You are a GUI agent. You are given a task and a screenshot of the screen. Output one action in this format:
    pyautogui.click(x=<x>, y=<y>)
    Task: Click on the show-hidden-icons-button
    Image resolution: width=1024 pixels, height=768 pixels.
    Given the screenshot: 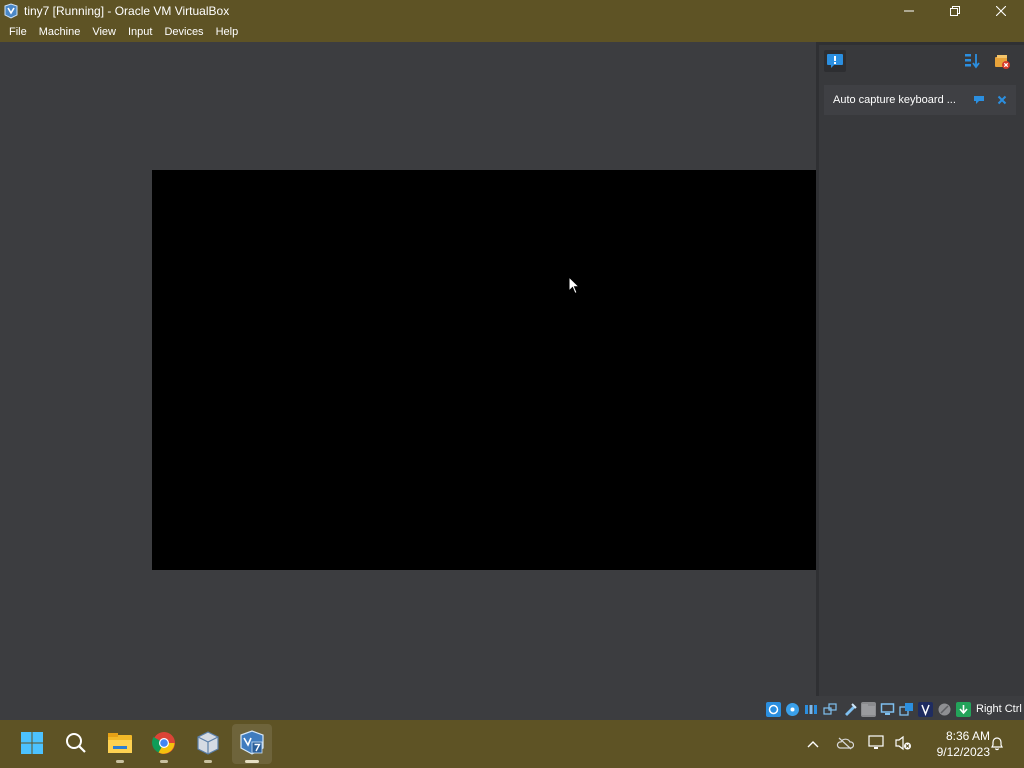 What is the action you would take?
    pyautogui.click(x=813, y=744)
    